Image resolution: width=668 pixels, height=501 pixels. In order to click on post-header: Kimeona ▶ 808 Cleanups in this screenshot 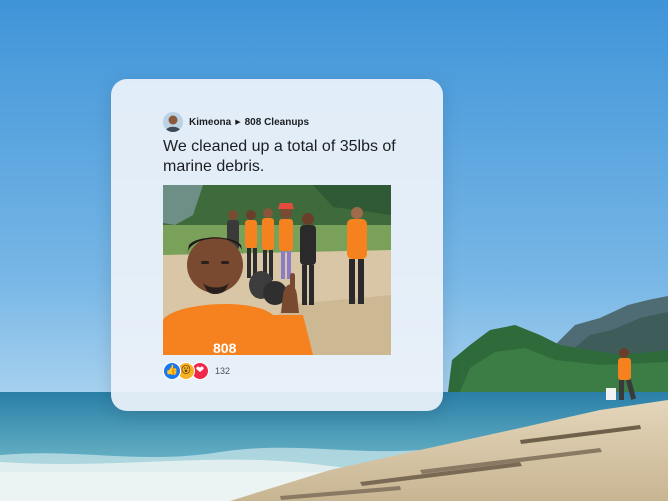, I will do `click(236, 122)`.